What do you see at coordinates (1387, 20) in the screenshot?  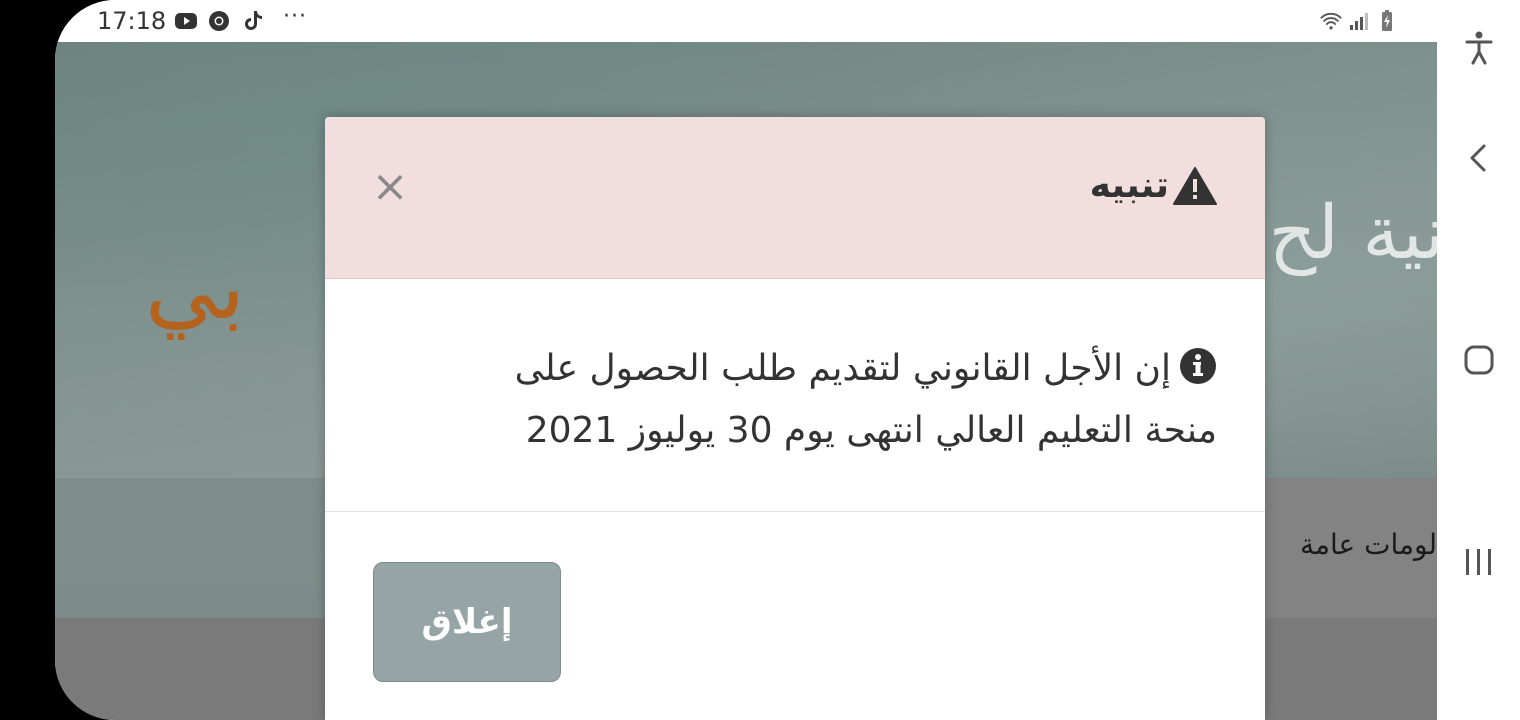 I see `battery-icon` at bounding box center [1387, 20].